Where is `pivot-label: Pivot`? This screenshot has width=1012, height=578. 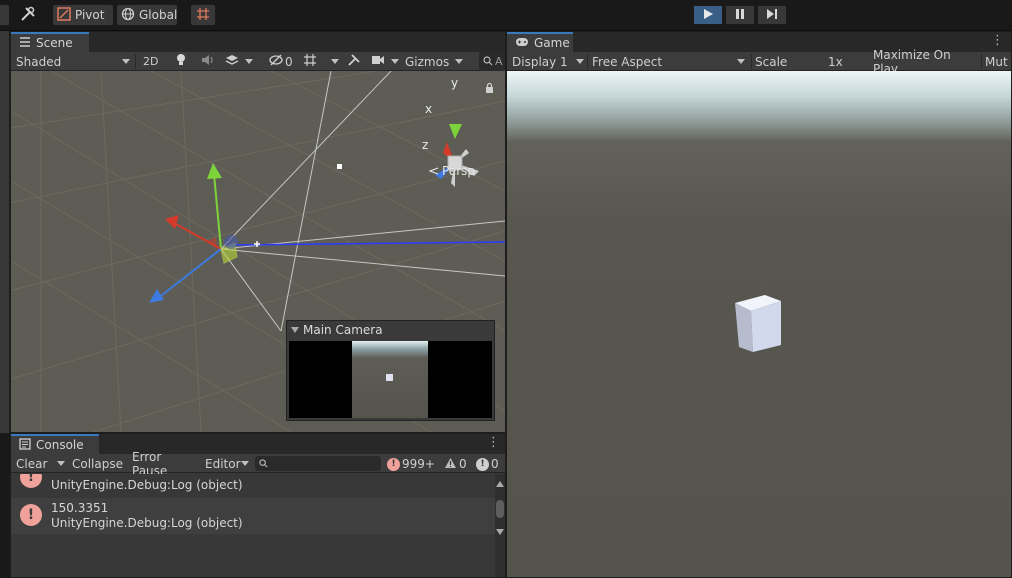 pivot-label: Pivot is located at coordinates (90, 15).